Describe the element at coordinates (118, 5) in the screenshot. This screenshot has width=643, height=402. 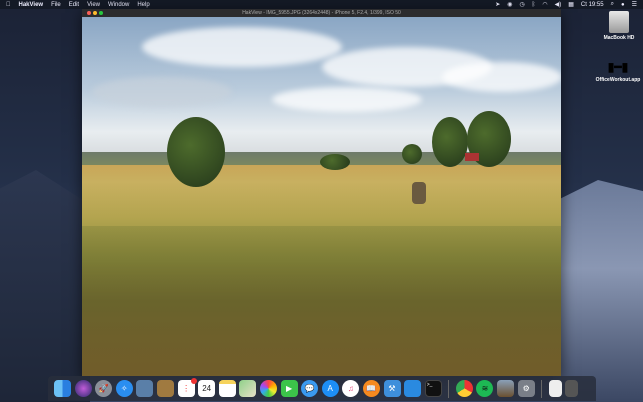
I see `menu-window: Window` at that location.